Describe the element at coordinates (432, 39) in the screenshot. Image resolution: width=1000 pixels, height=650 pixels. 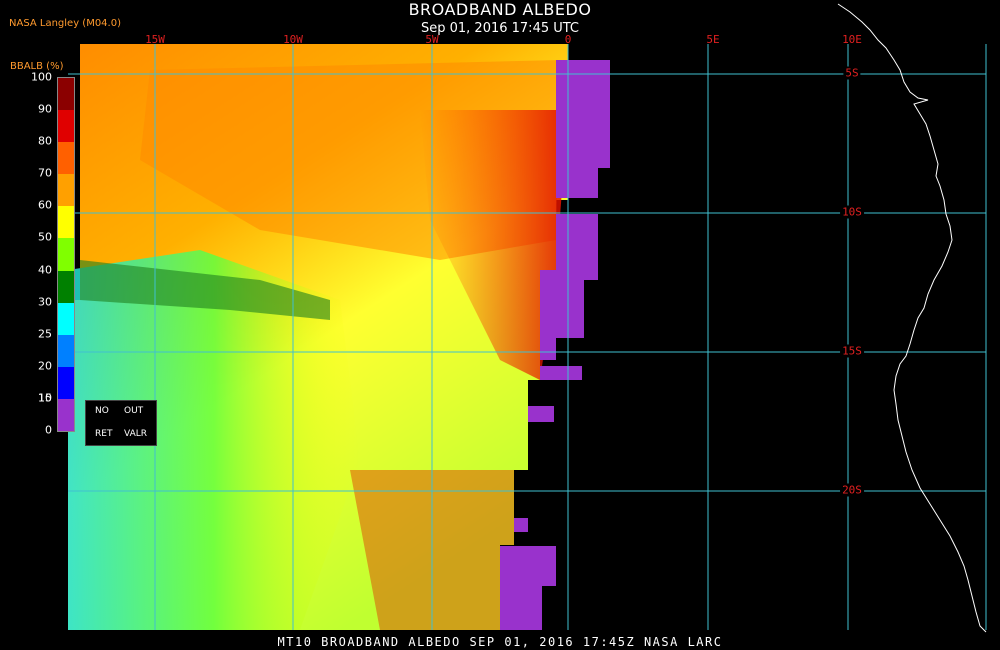
I see `lon-label-5w: 5W` at that location.